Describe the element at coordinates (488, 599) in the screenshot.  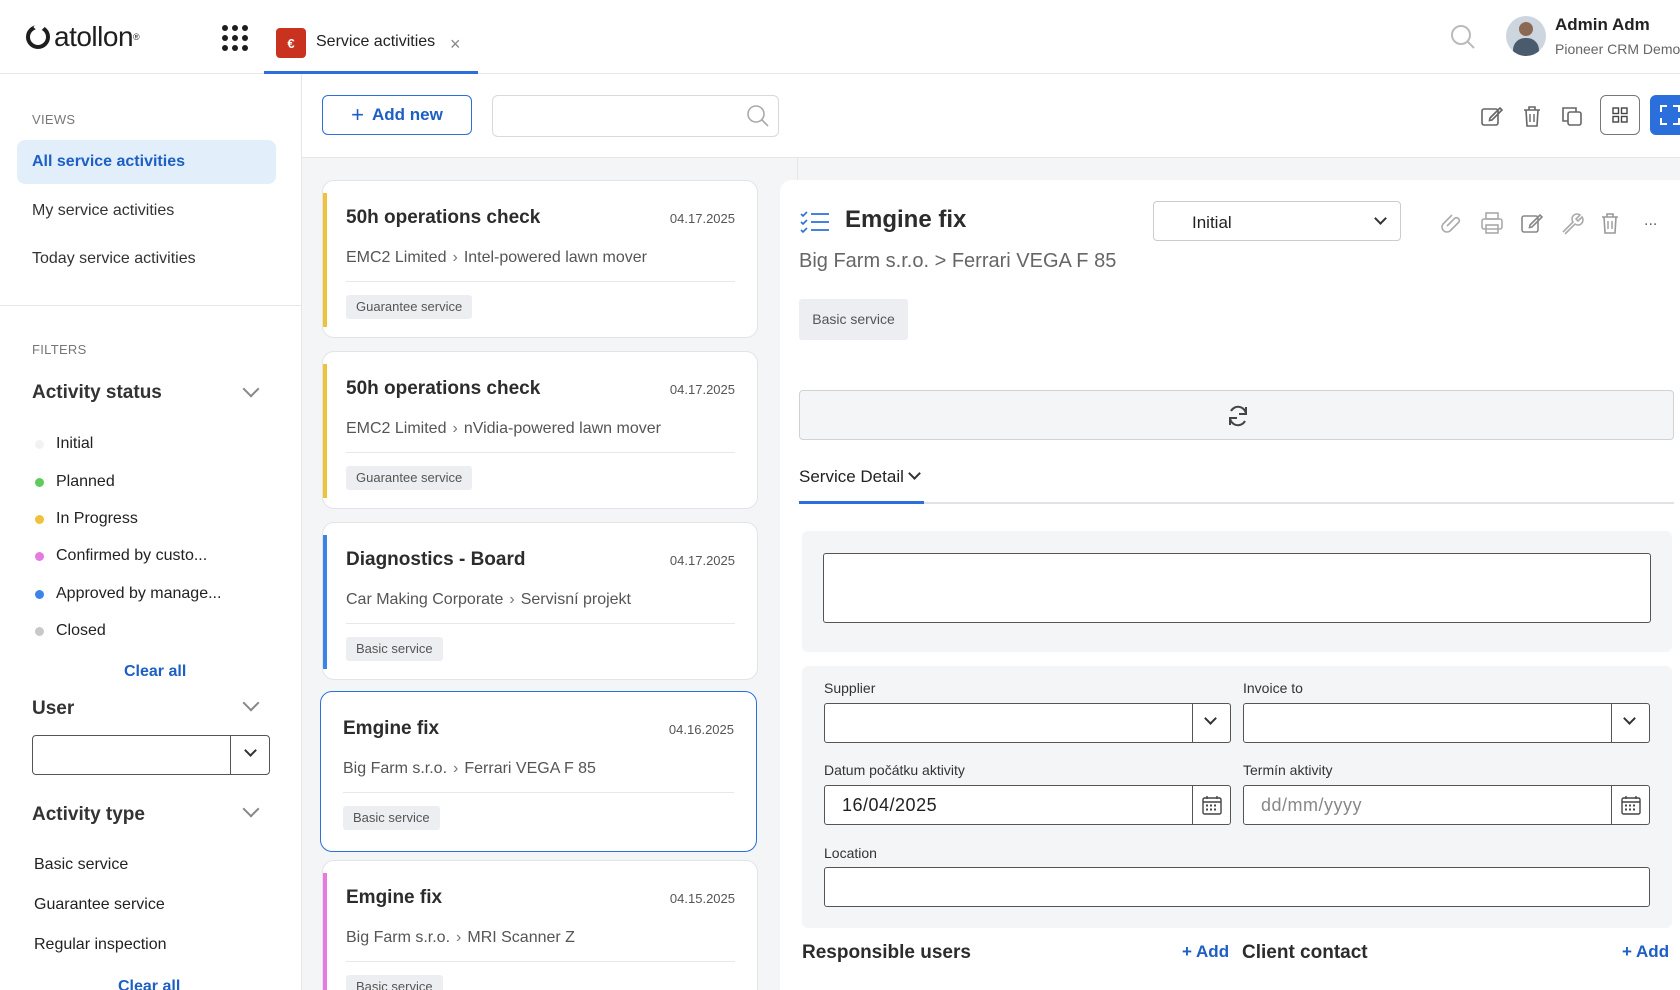
I see `card-path: Car Making Corporate › Servisní projekt` at that location.